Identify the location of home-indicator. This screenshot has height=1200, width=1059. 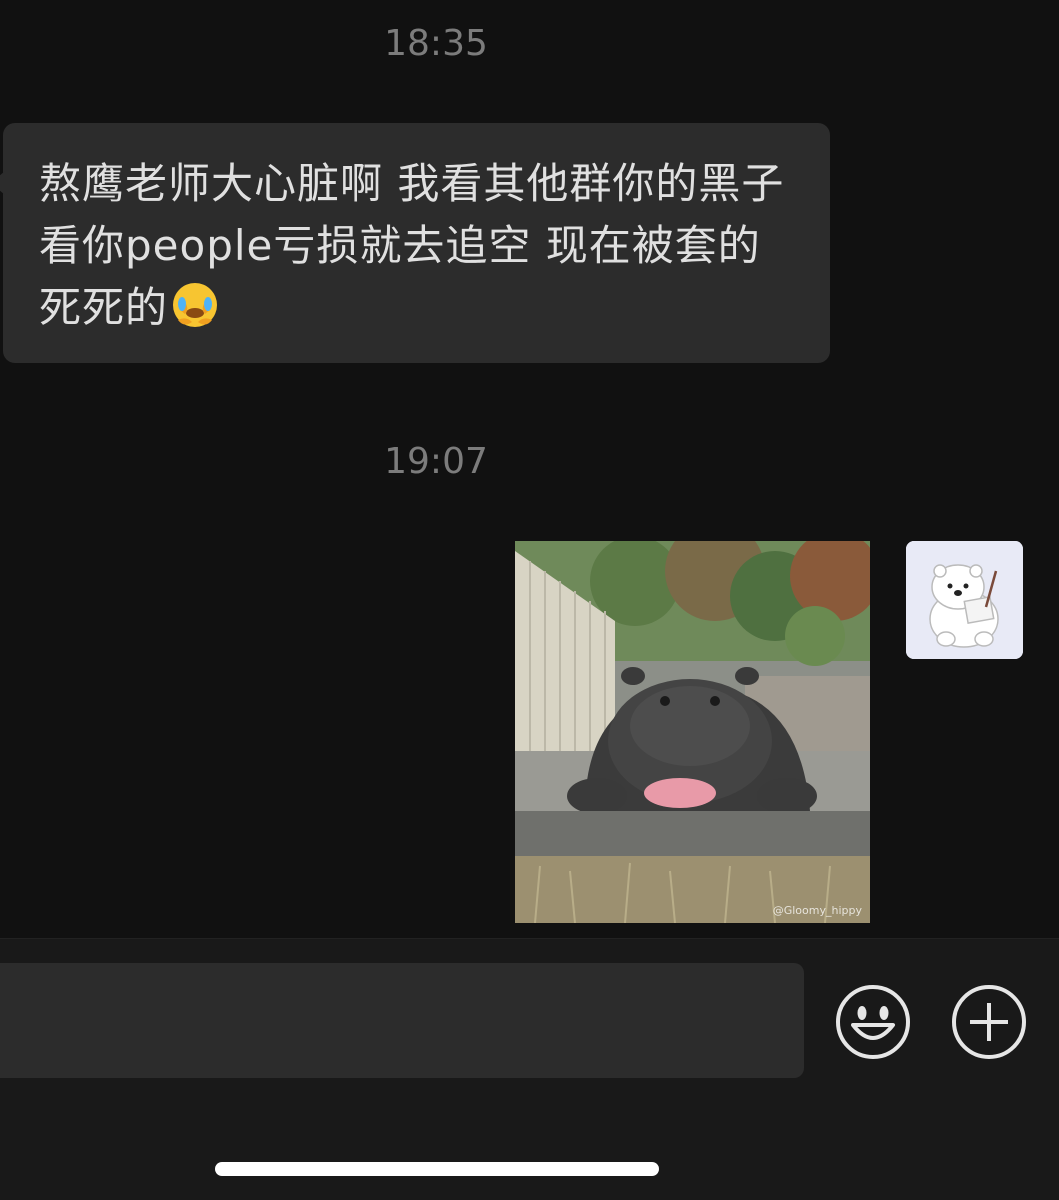
(437, 1169).